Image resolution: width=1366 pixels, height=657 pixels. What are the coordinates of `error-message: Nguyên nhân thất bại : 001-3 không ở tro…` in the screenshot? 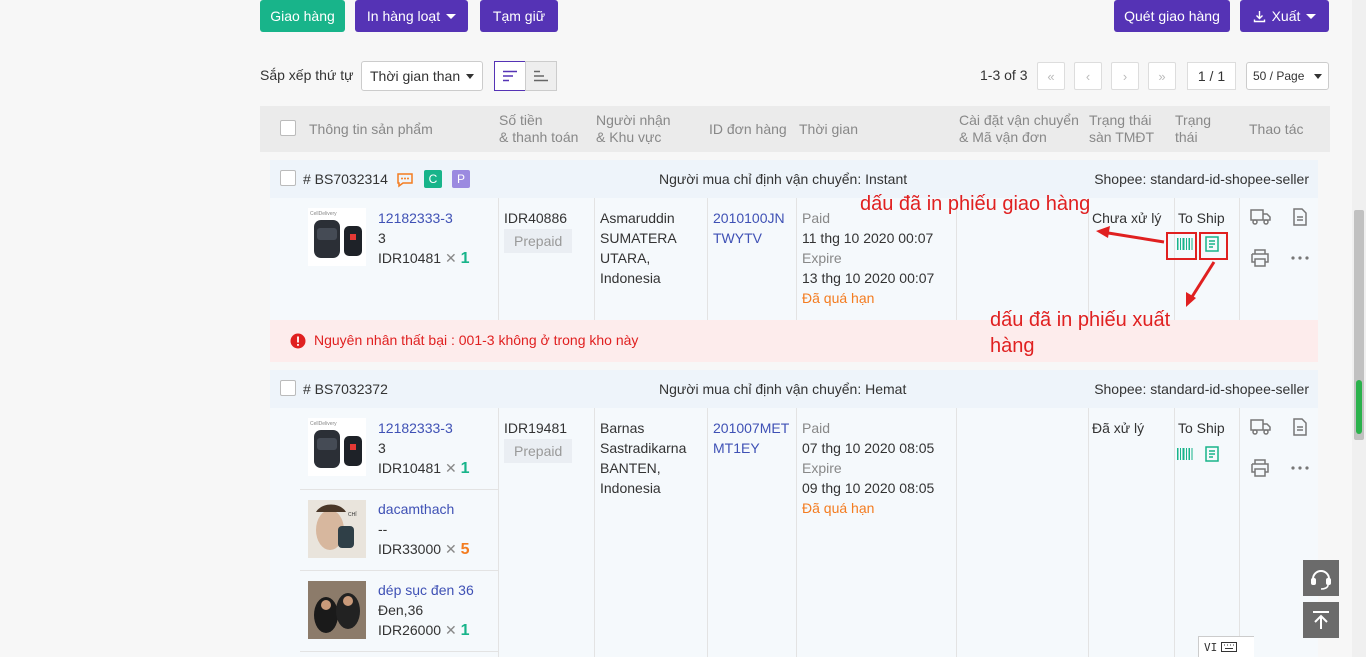 It's located at (476, 340).